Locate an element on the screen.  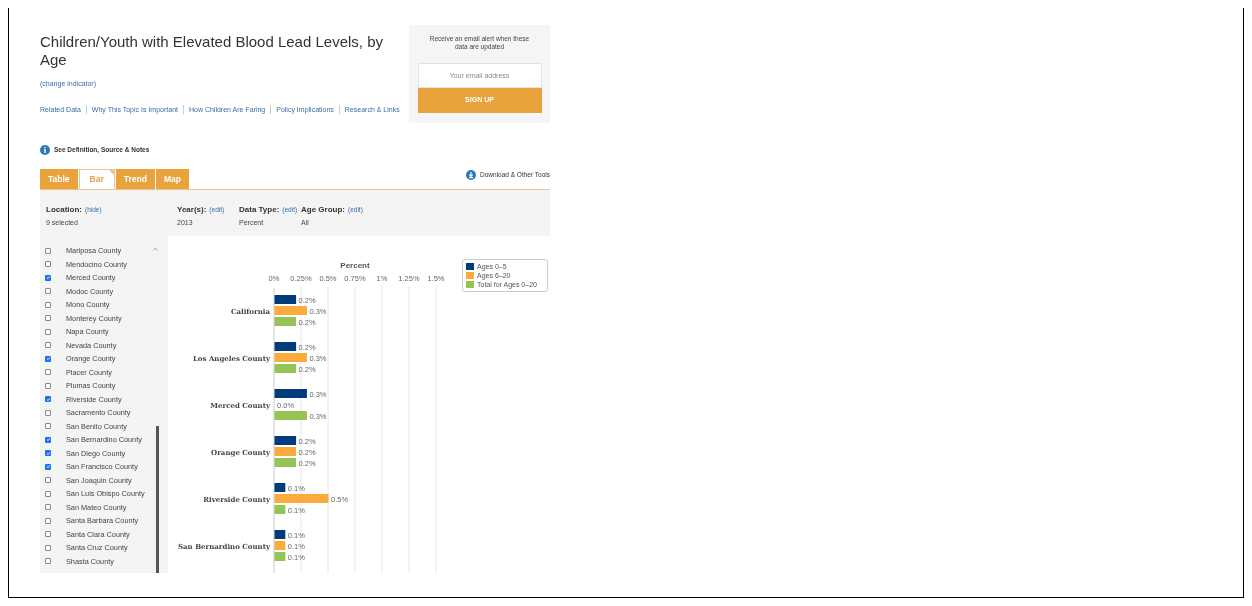
filter-label: Year(s): is located at coordinates (192, 210).